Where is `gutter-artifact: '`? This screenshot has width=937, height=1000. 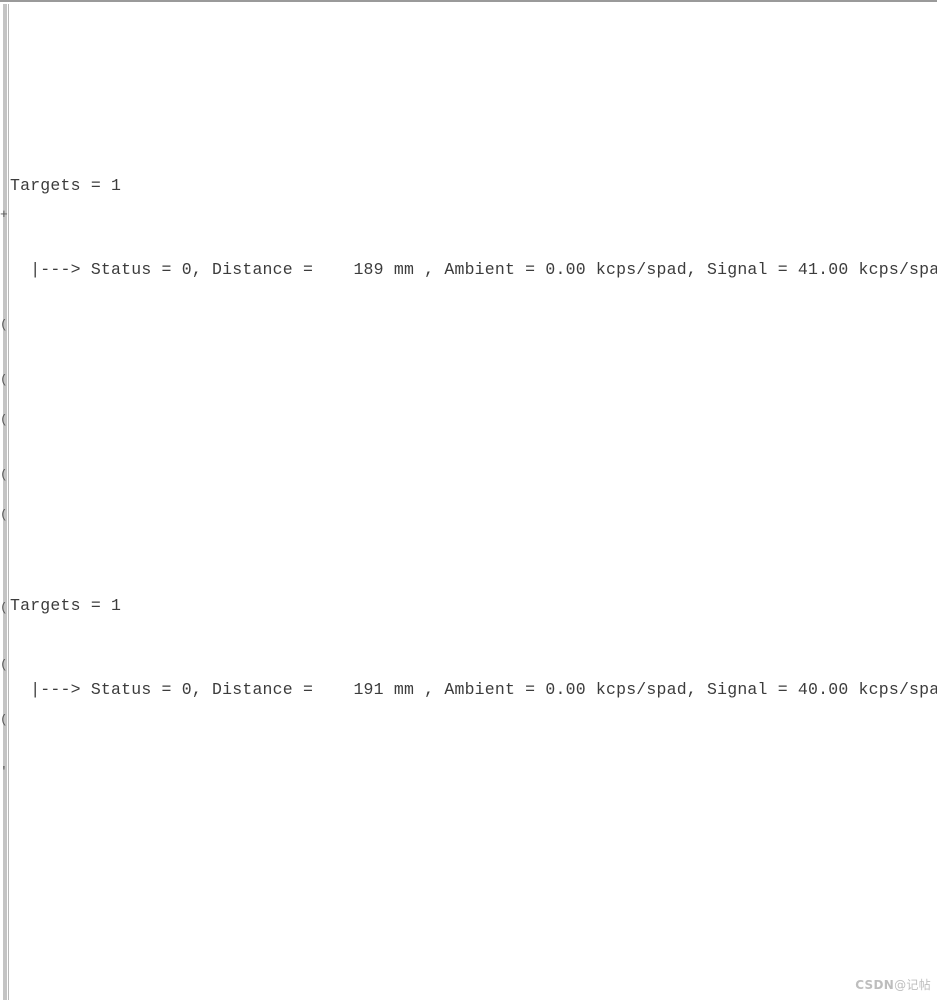
gutter-artifact: ' is located at coordinates (4, 772).